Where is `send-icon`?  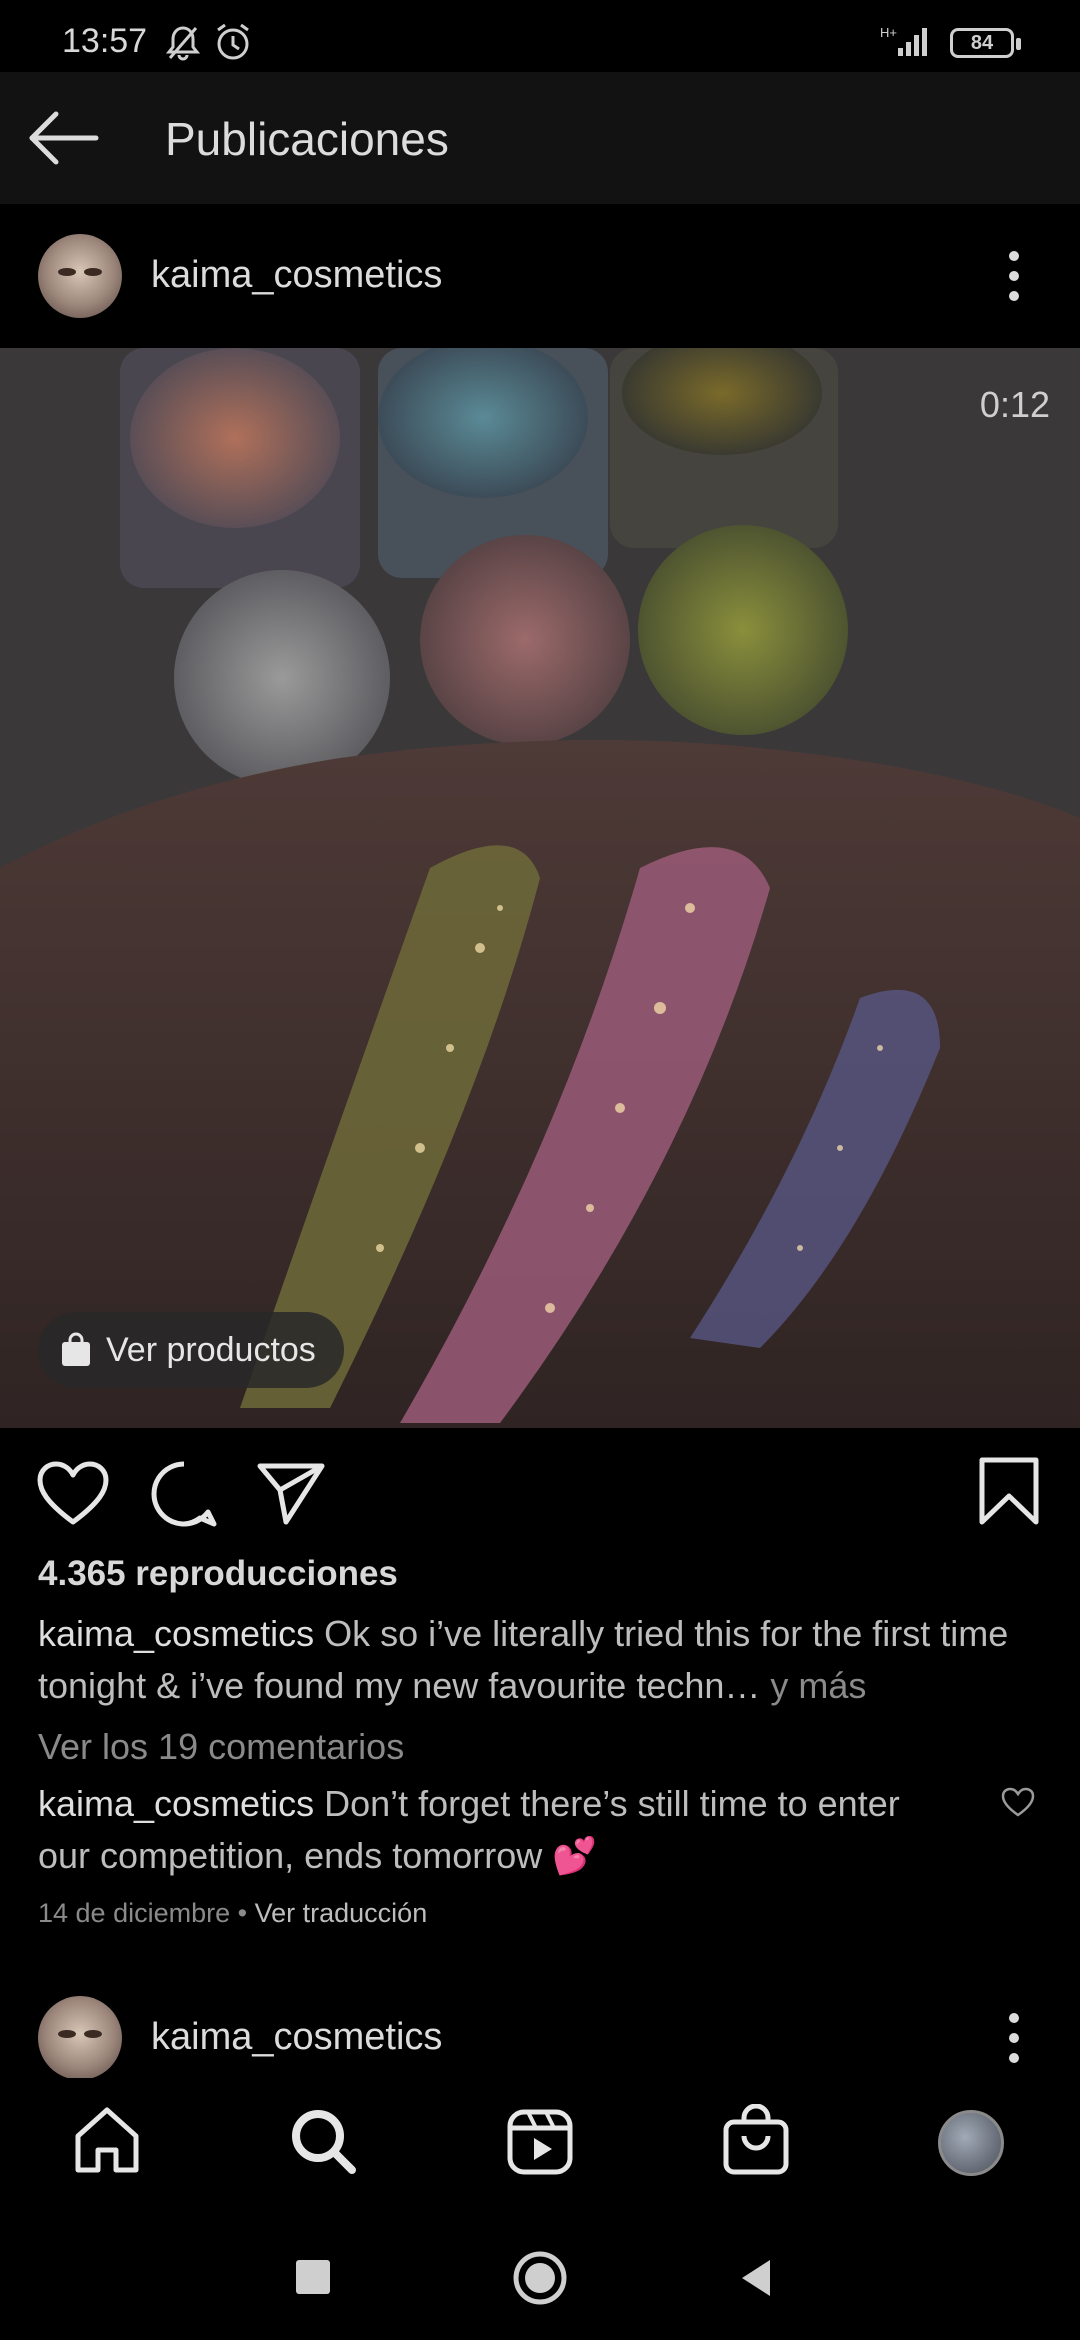 send-icon is located at coordinates (291, 1494).